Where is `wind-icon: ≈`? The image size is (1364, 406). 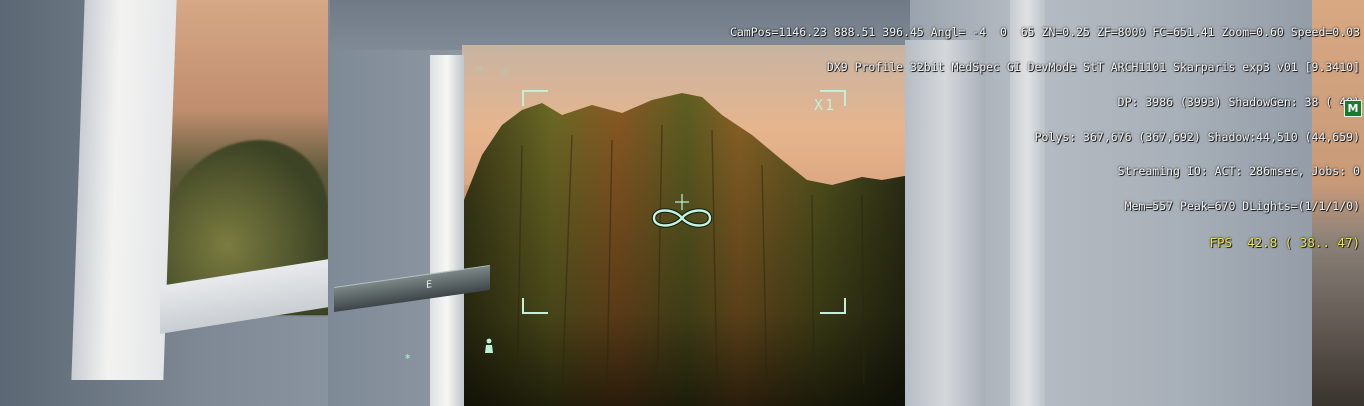
wind-icon: ≈ is located at coordinates (479, 68).